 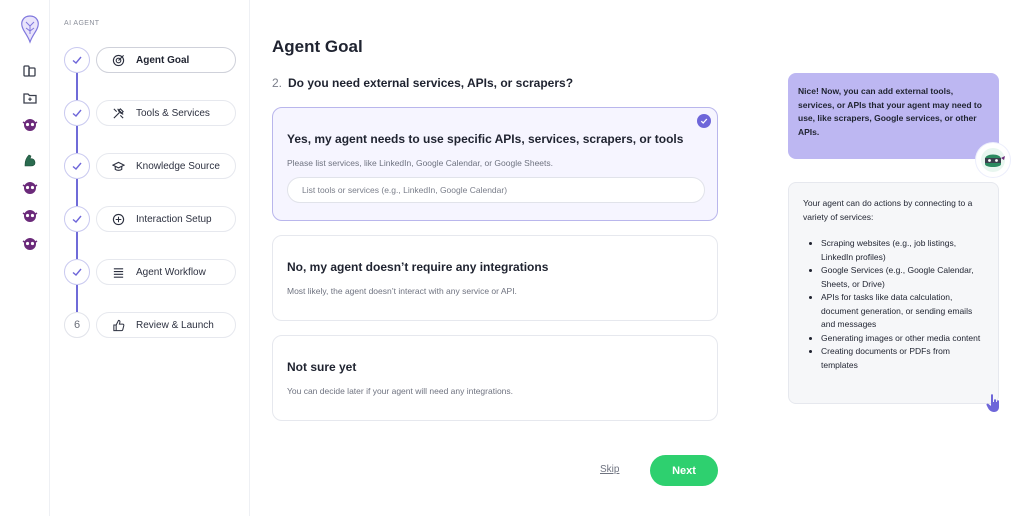 I want to click on step-knowledge-source: Knowledge Source, so click(x=166, y=166).